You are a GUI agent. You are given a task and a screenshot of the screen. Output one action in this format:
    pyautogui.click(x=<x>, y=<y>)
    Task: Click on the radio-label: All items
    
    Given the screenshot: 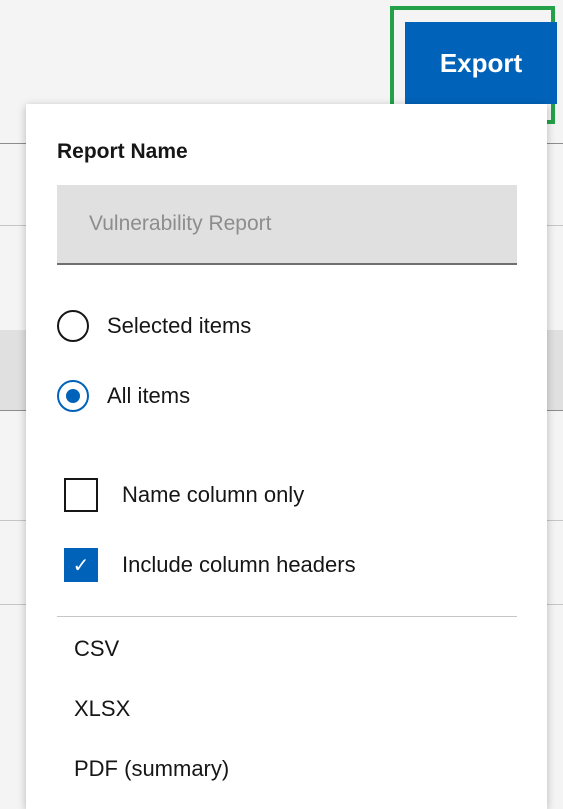 What is the action you would take?
    pyautogui.click(x=149, y=395)
    